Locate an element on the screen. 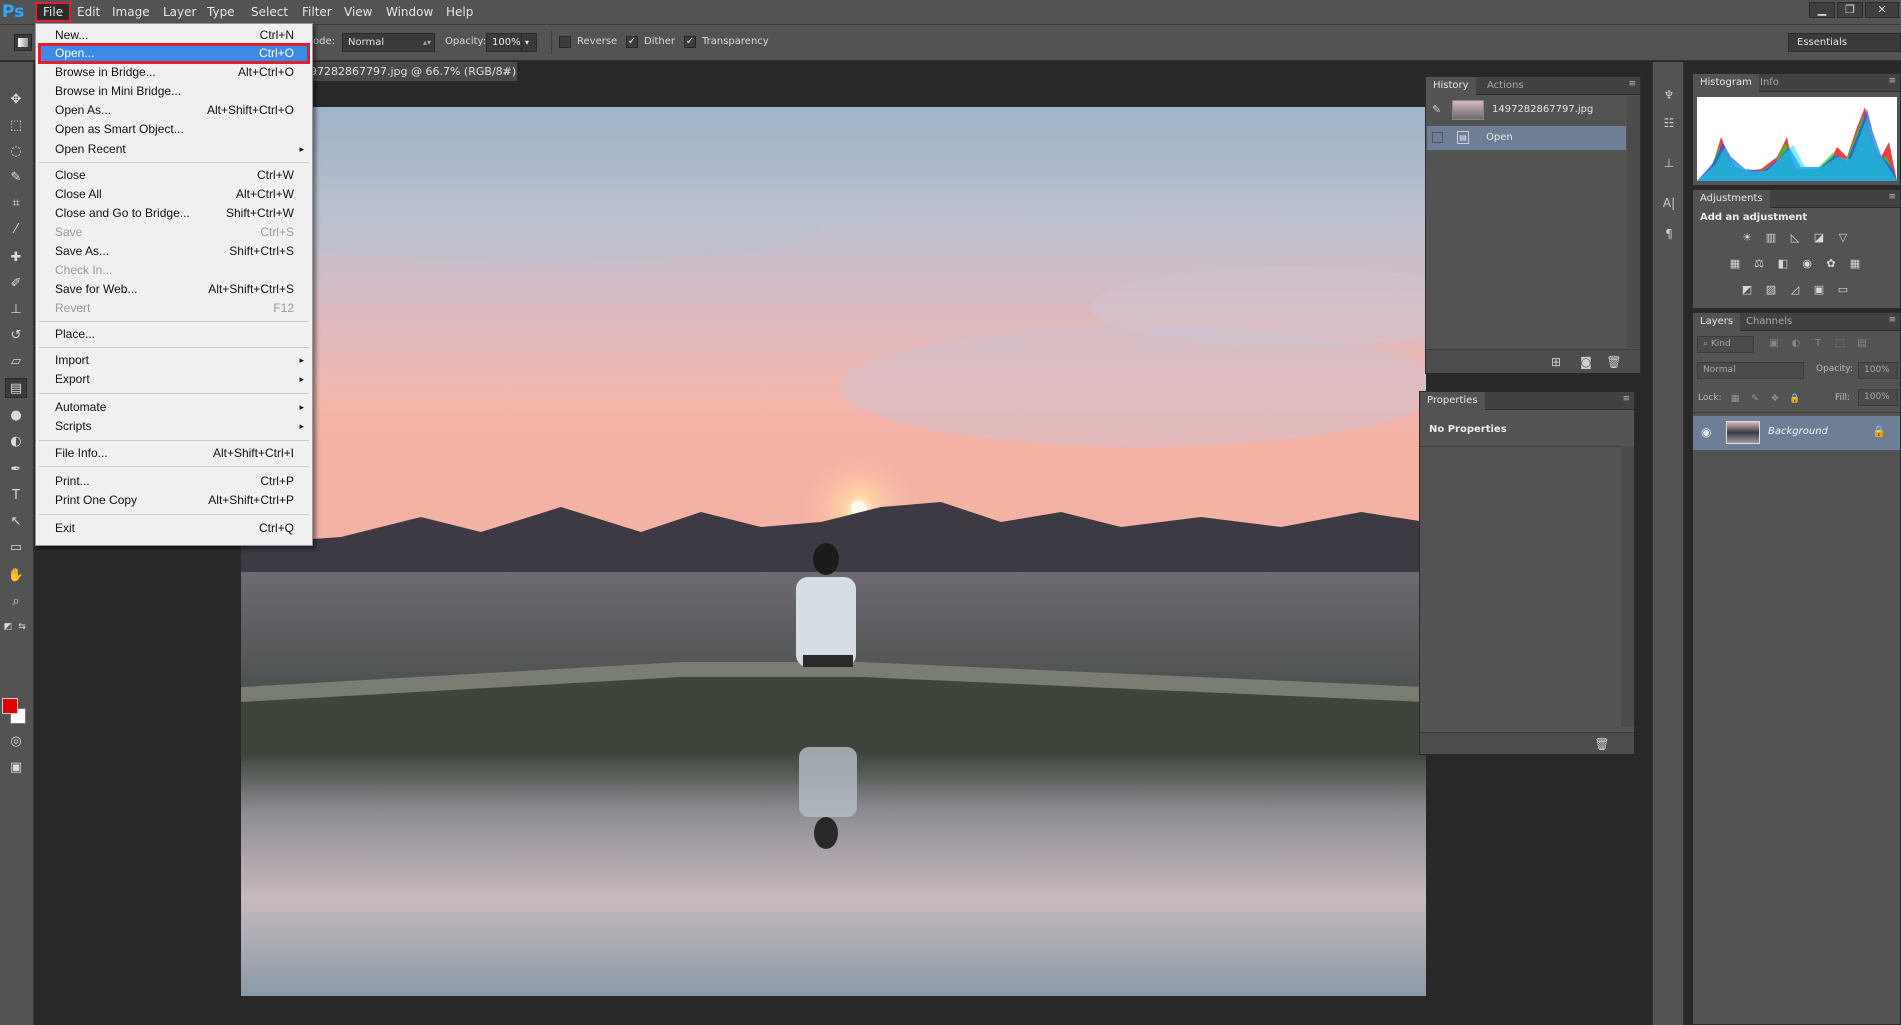 This screenshot has height=1025, width=1901. curves-icon: ◺ is located at coordinates (1795, 238).